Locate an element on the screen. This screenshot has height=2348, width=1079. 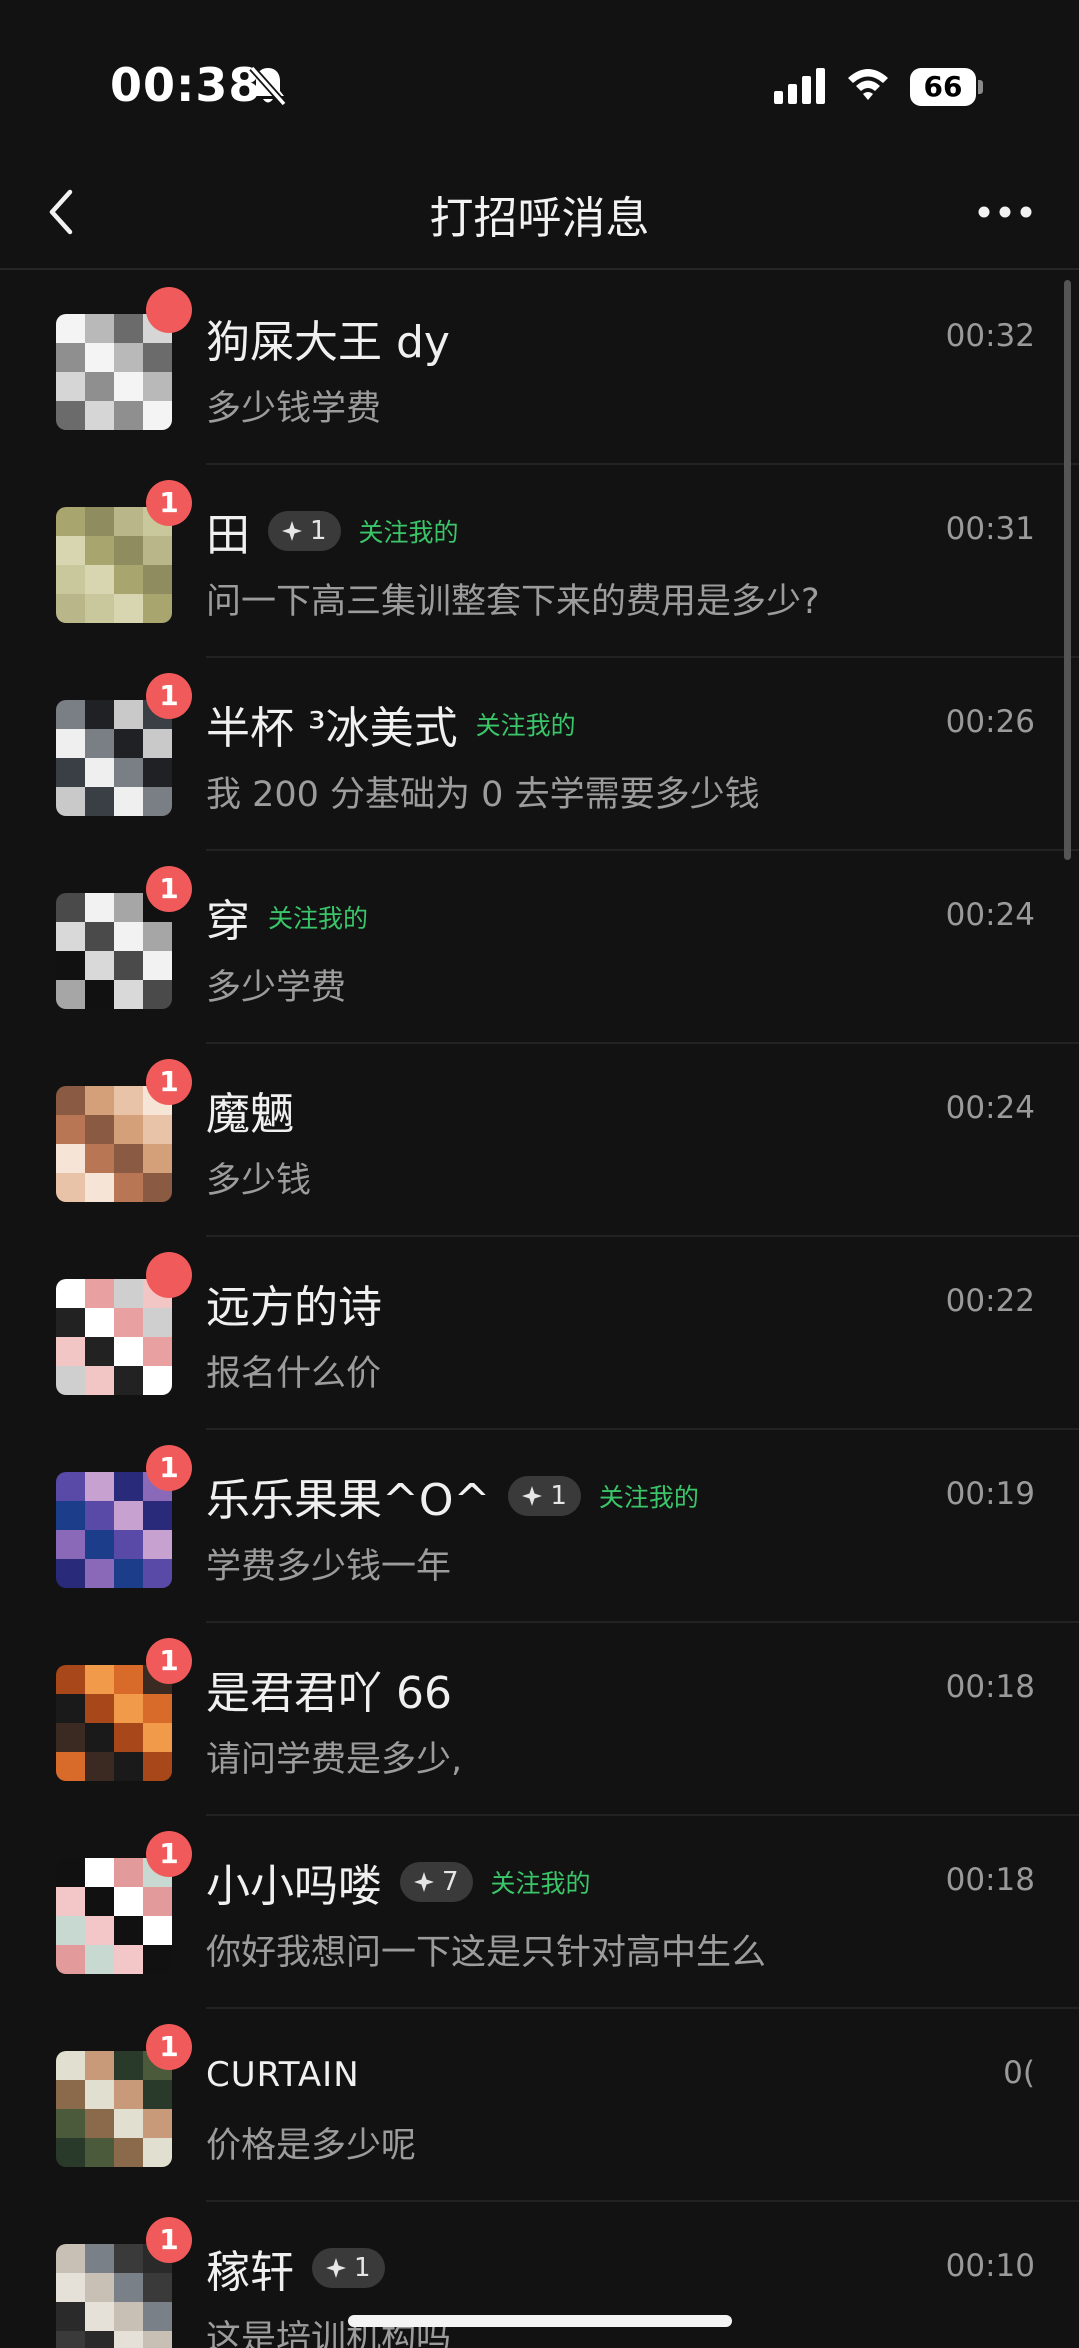
battery-icon: 66 is located at coordinates (946, 87).